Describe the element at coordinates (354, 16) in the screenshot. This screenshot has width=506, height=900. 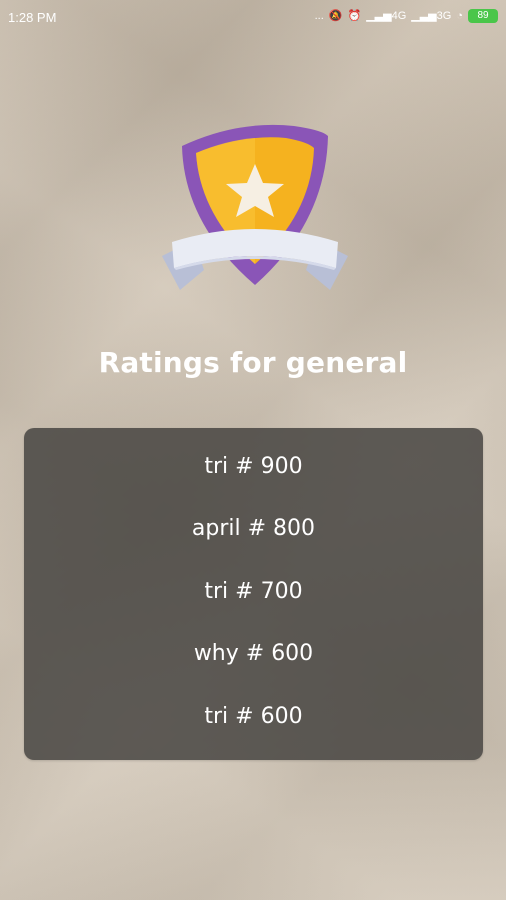
I see `alarm-icon: ⏰` at that location.